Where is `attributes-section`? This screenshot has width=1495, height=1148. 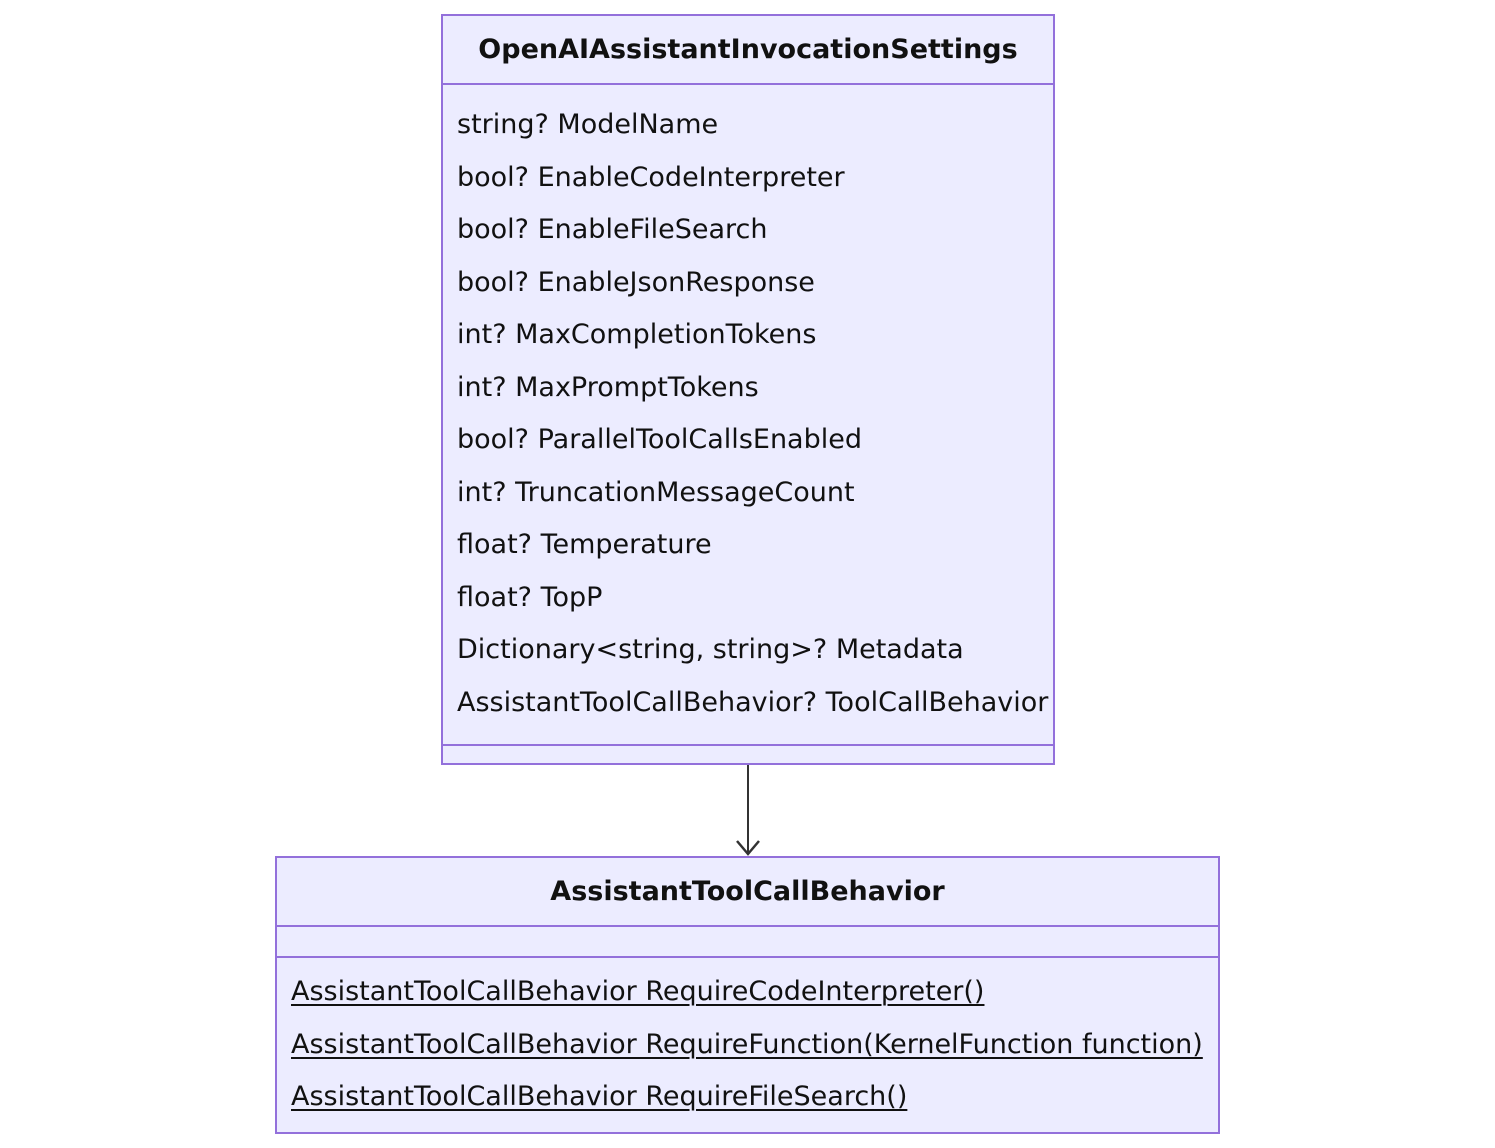 attributes-section is located at coordinates (747, 942).